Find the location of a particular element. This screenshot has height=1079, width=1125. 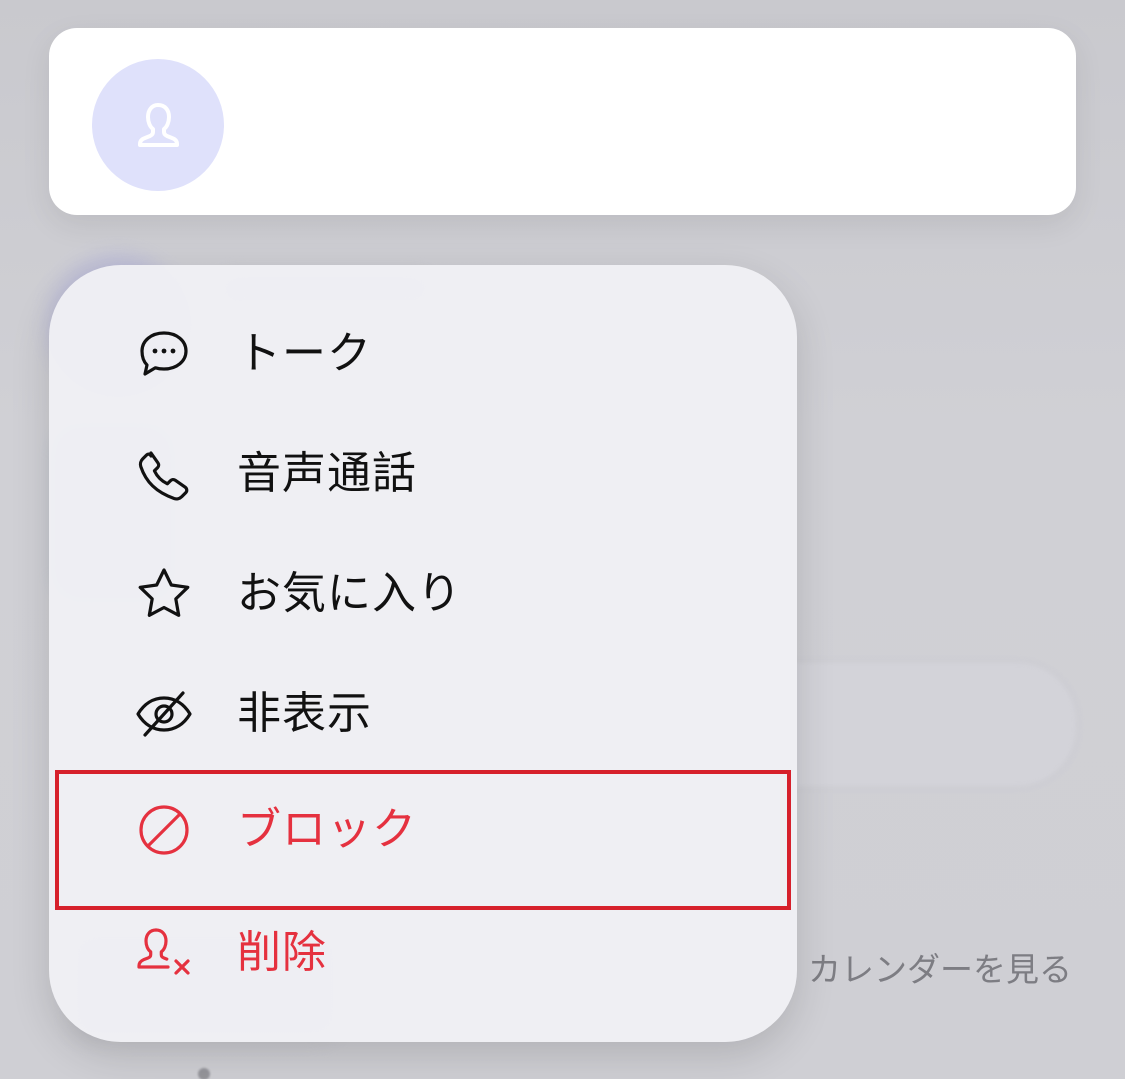

contact-avatar is located at coordinates (158, 125).